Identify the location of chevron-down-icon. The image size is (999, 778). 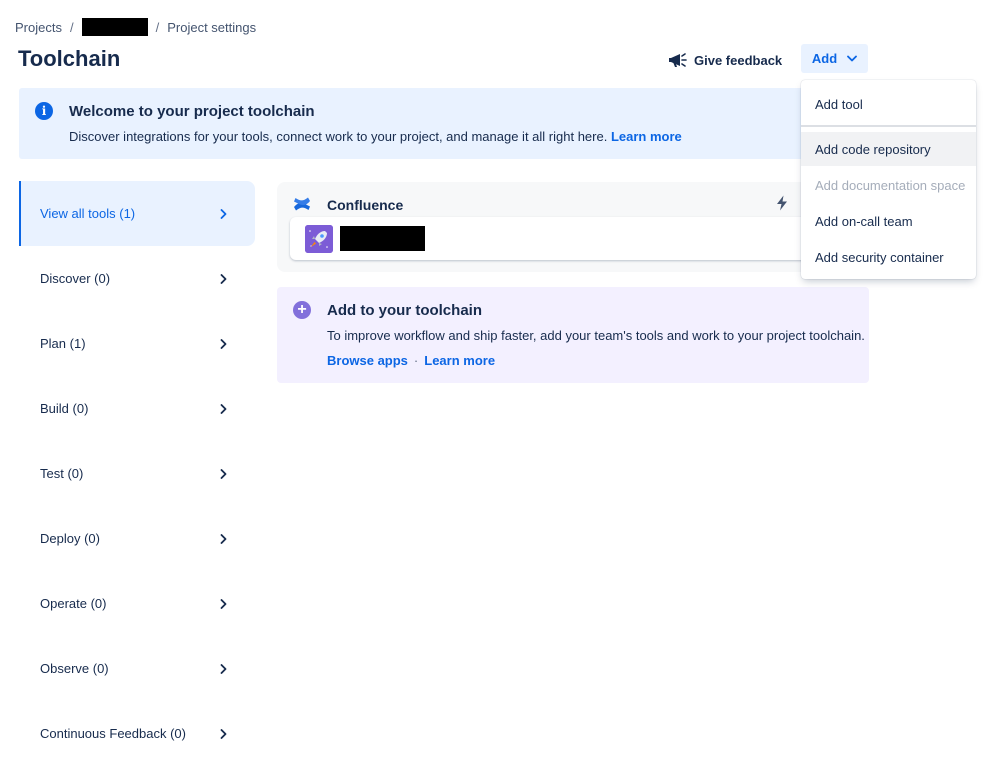
(852, 58).